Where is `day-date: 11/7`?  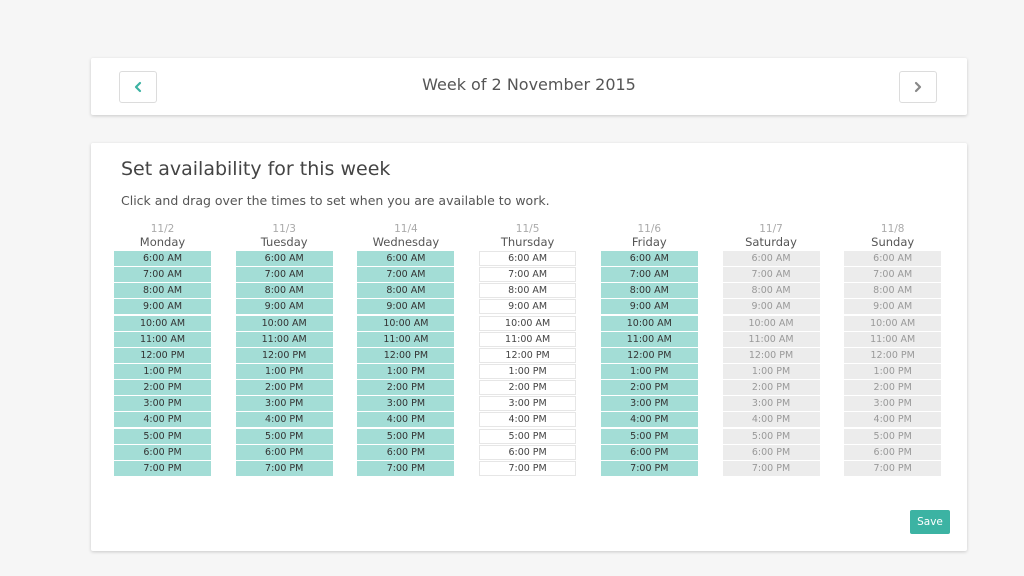 day-date: 11/7 is located at coordinates (771, 229).